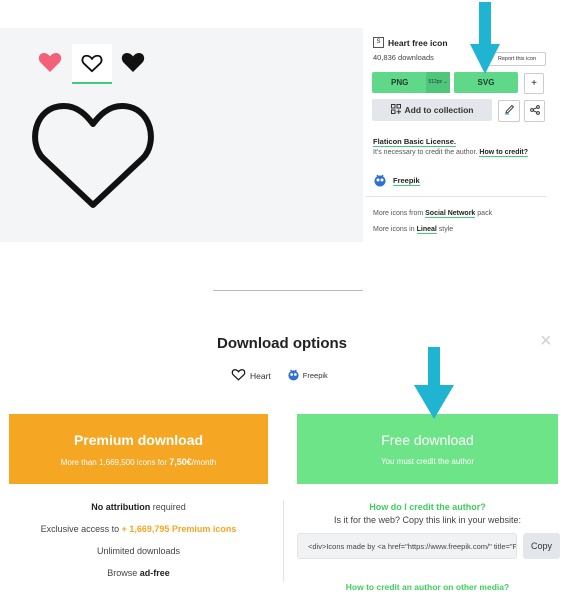  What do you see at coordinates (427, 440) in the screenshot?
I see `free-title: Free download` at bounding box center [427, 440].